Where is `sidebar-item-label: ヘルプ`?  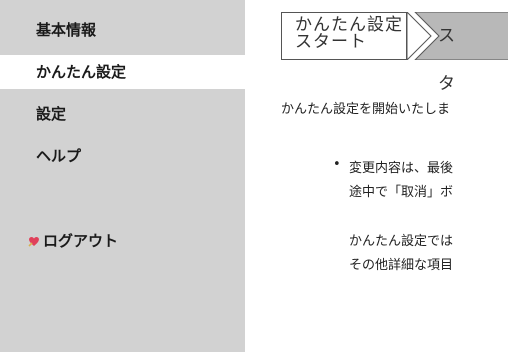 sidebar-item-label: ヘルプ is located at coordinates (59, 156).